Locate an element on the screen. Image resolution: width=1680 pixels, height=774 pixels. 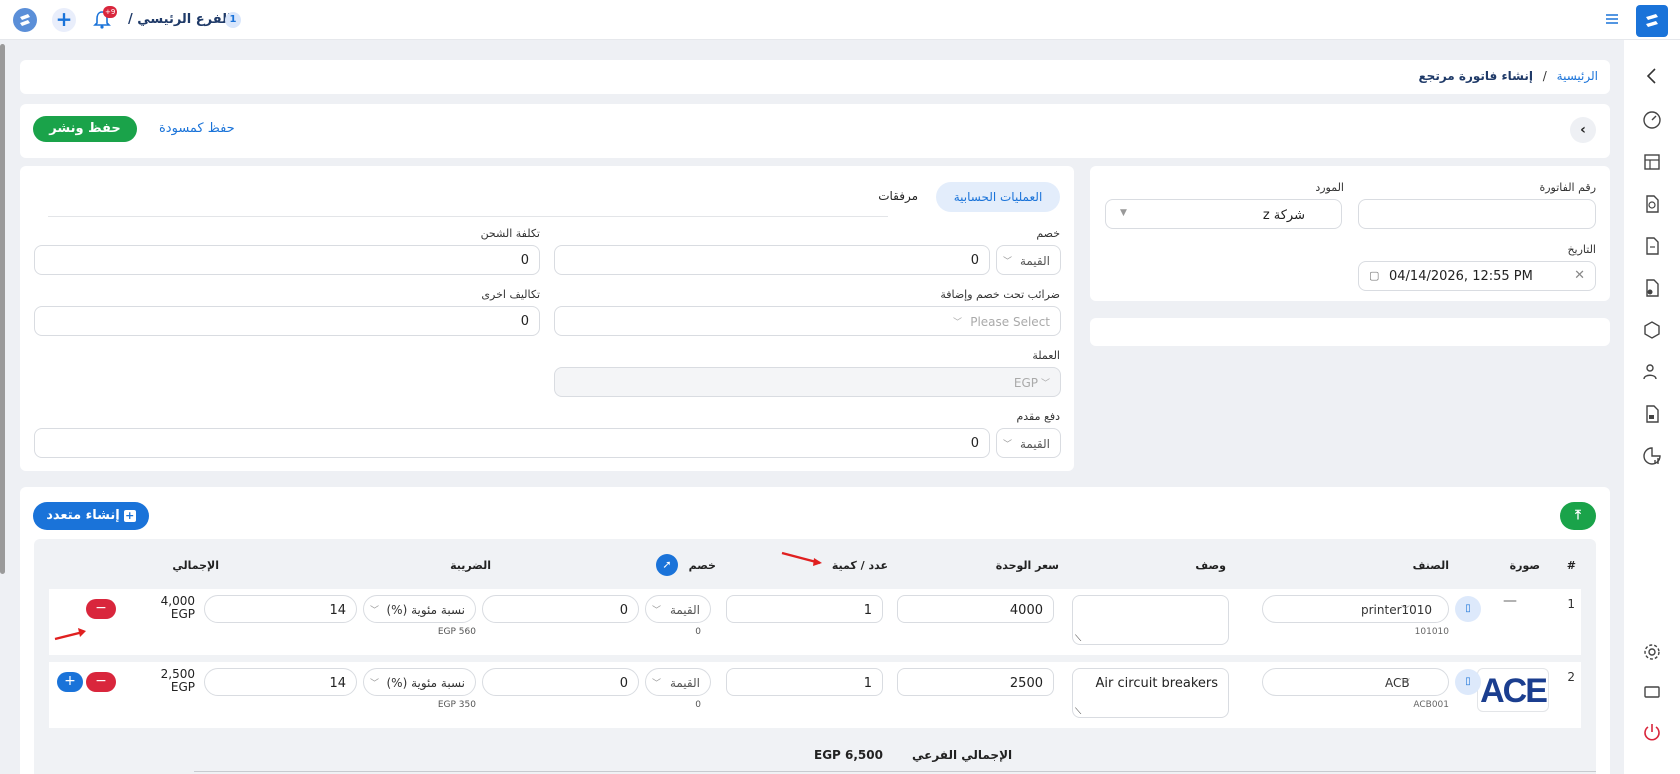
row-tax-amount: EGP 350 is located at coordinates (456, 705).